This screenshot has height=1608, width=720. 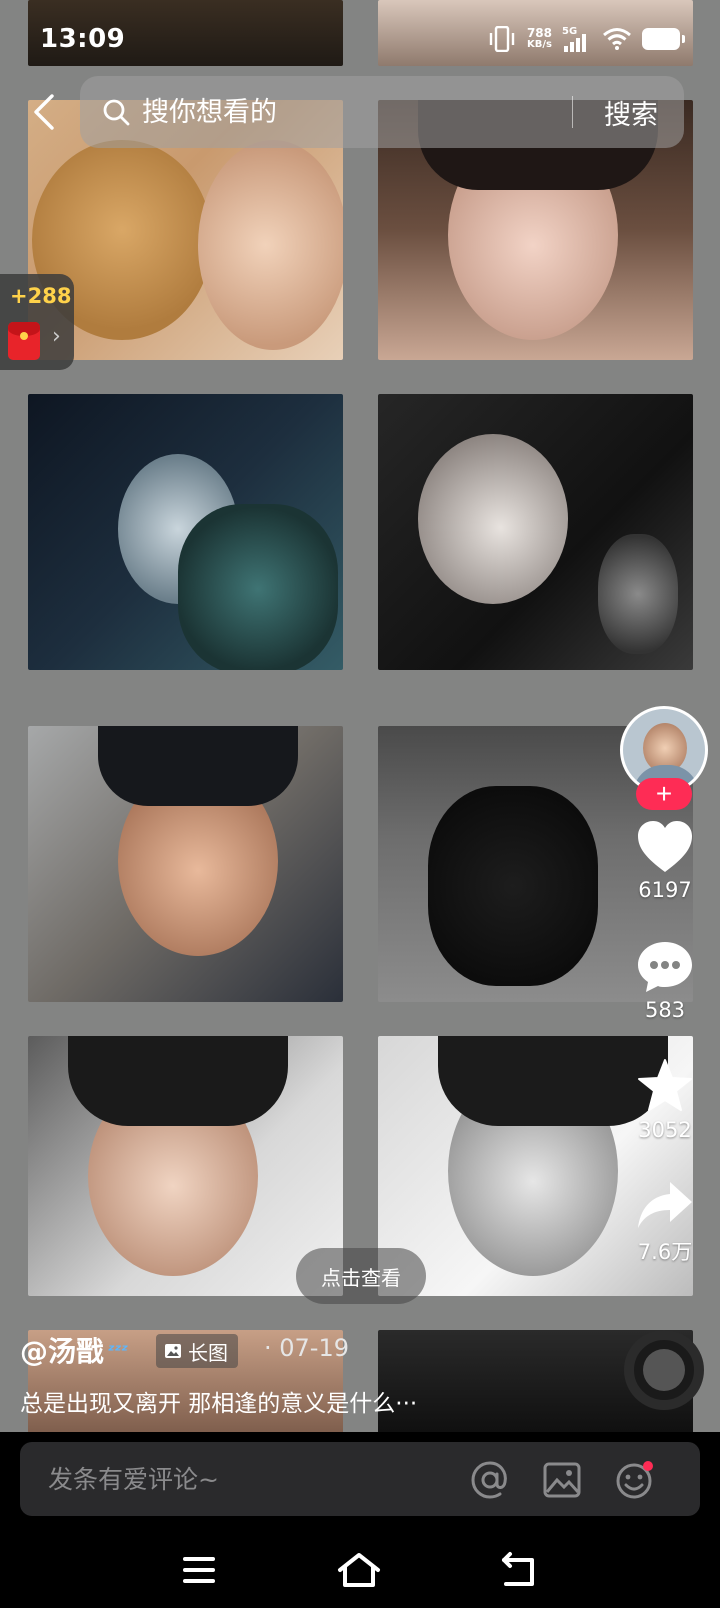 I want to click on system-nav-bar, so click(x=360, y=1572).